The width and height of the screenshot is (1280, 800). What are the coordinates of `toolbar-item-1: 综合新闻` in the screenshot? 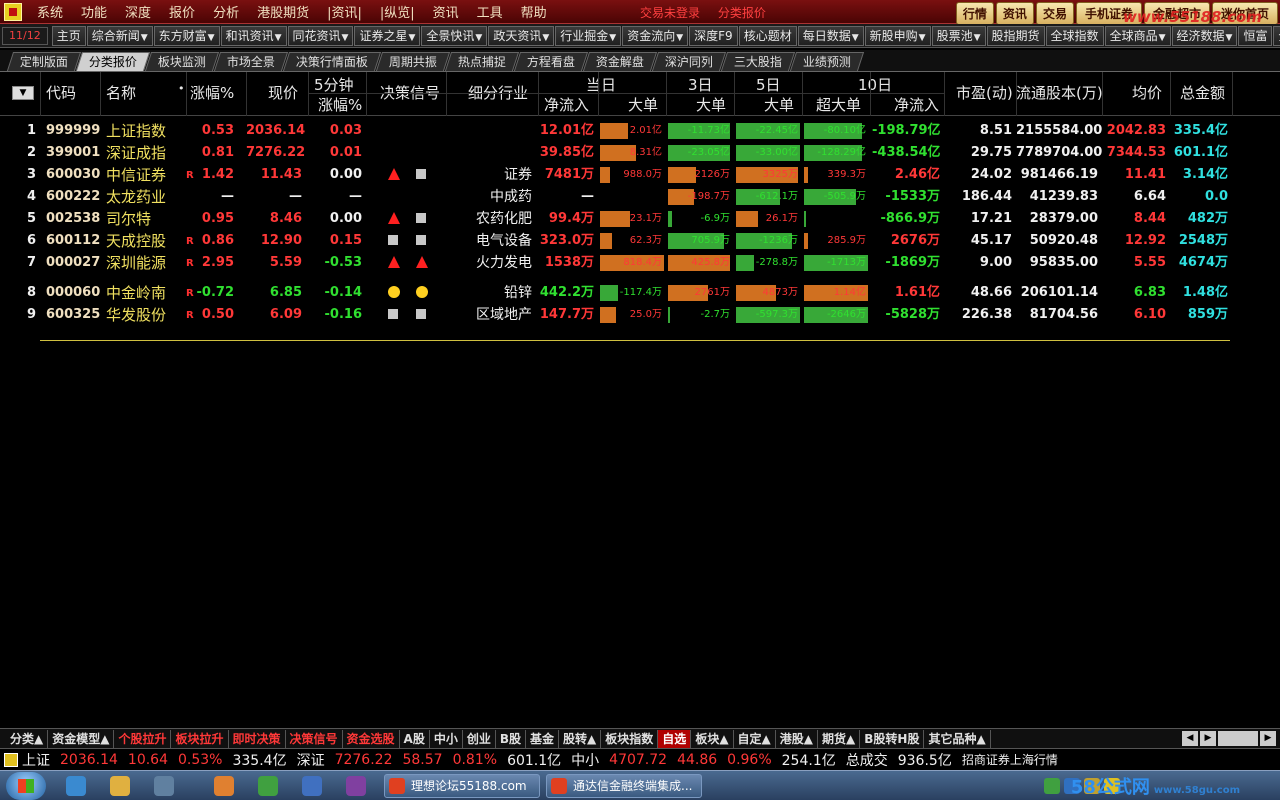 It's located at (119, 35).